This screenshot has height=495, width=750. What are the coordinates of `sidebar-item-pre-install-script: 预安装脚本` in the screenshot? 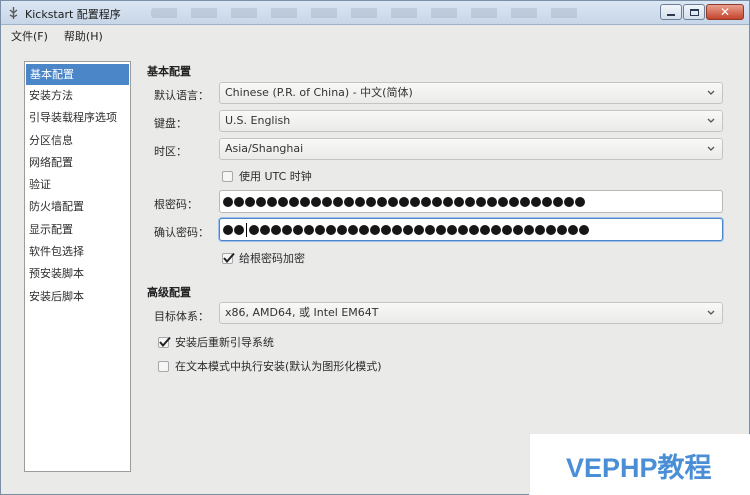 It's located at (77, 274).